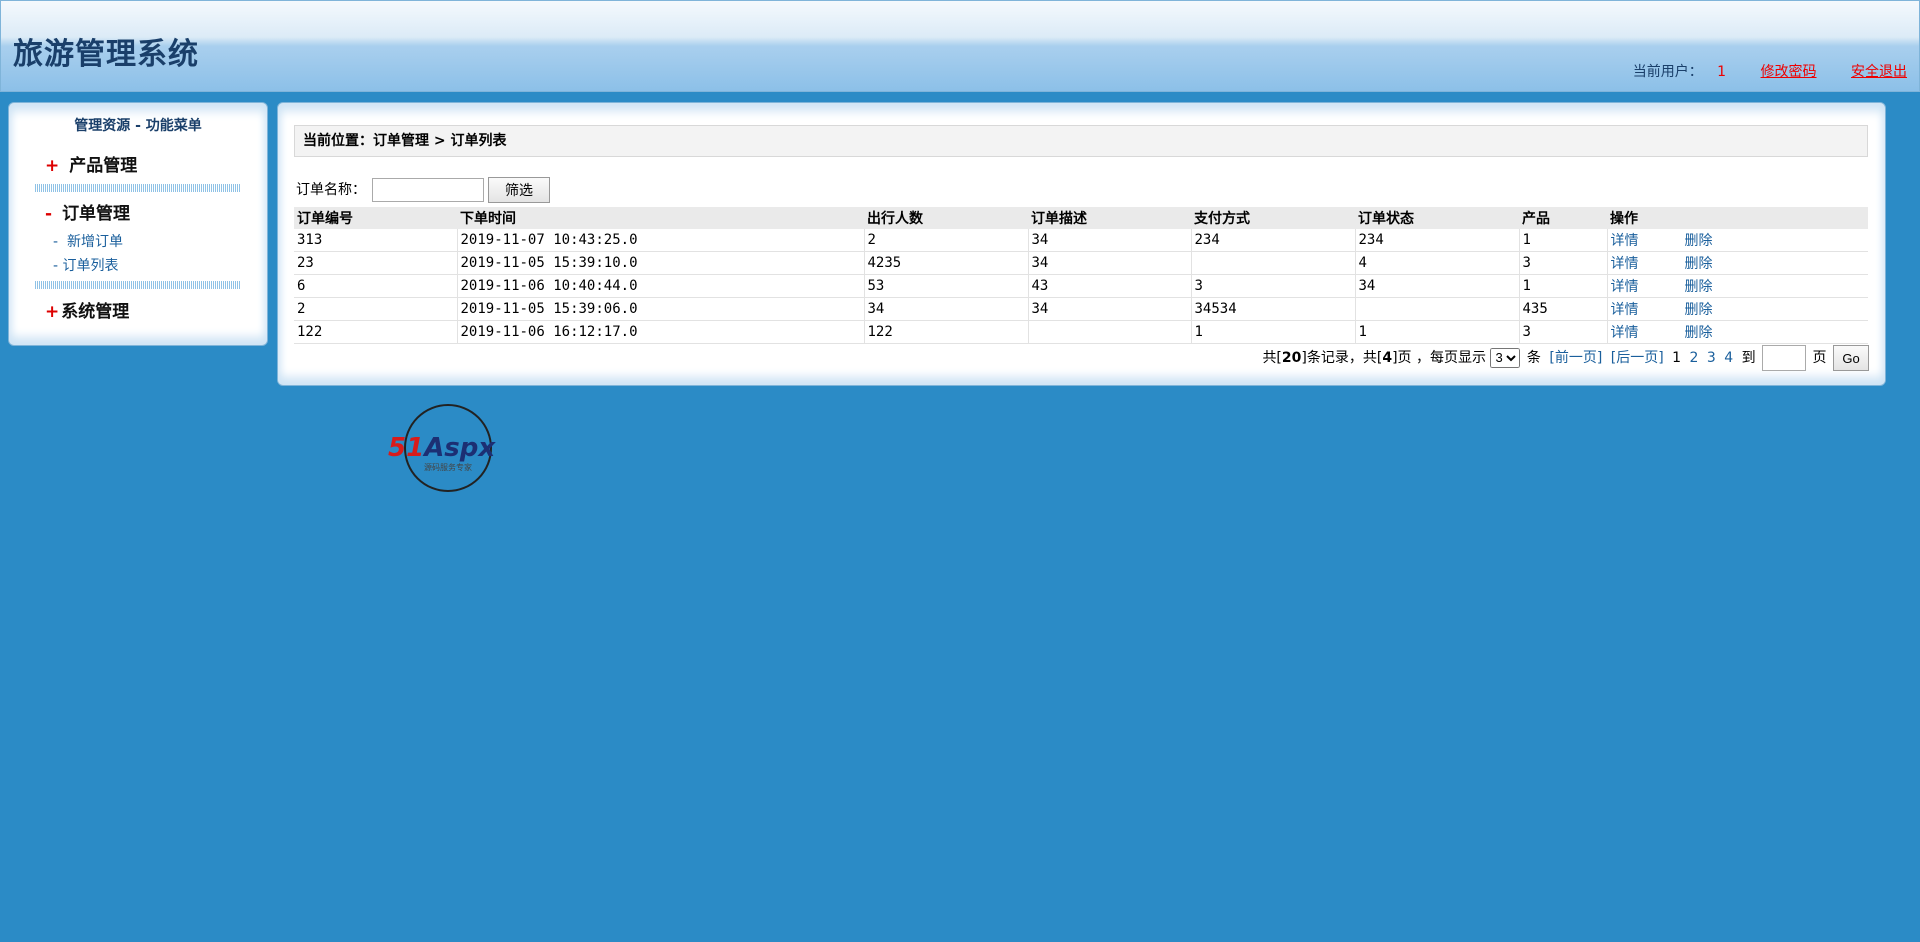  Describe the element at coordinates (1439, 358) in the screenshot. I see `pager-text: ]页 ，每页显示` at that location.